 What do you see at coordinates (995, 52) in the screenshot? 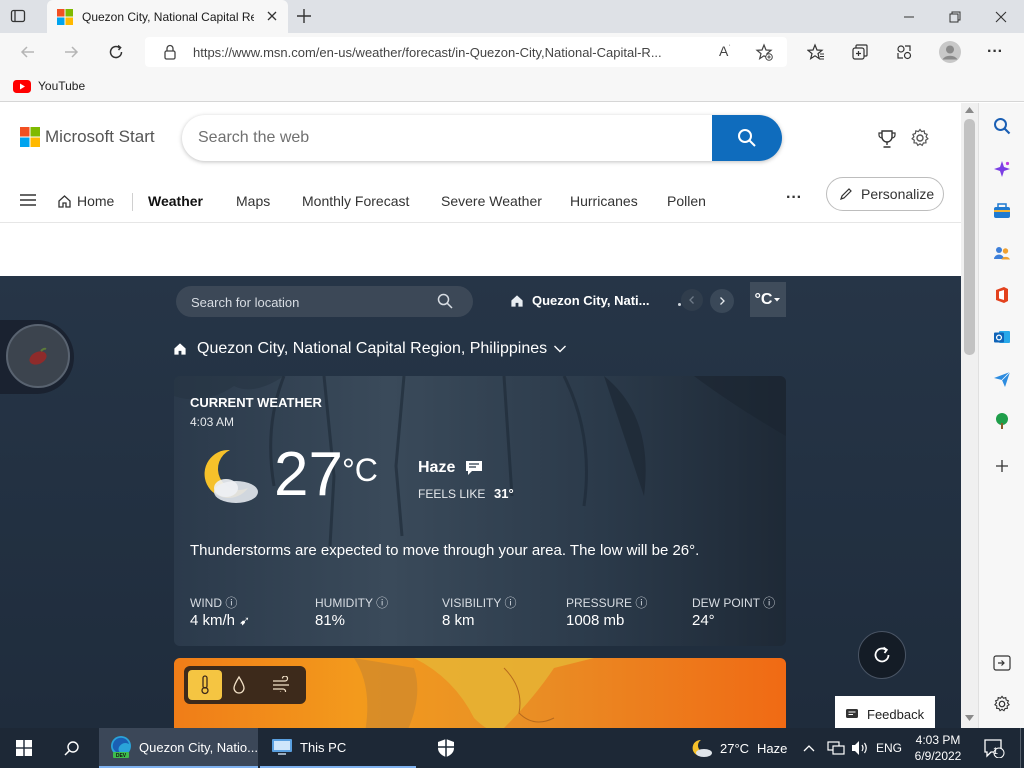
I see `settings-more-icon: ···` at bounding box center [995, 52].